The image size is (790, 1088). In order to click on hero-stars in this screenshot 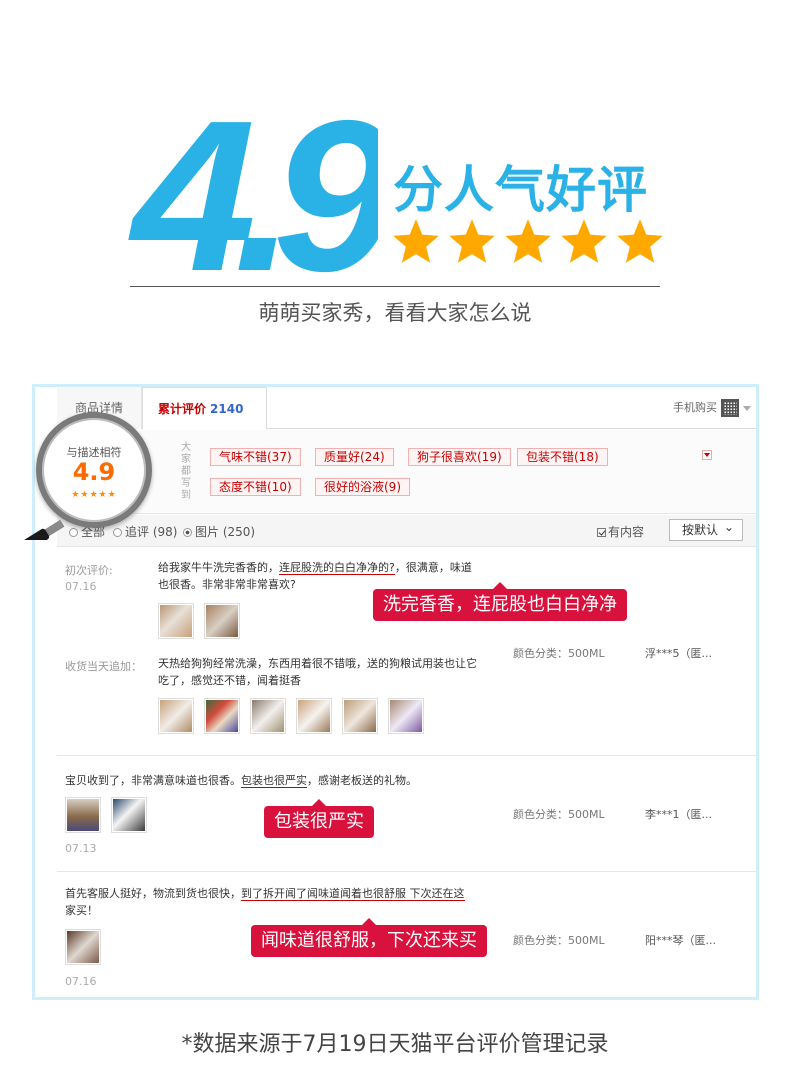, I will do `click(528, 242)`.